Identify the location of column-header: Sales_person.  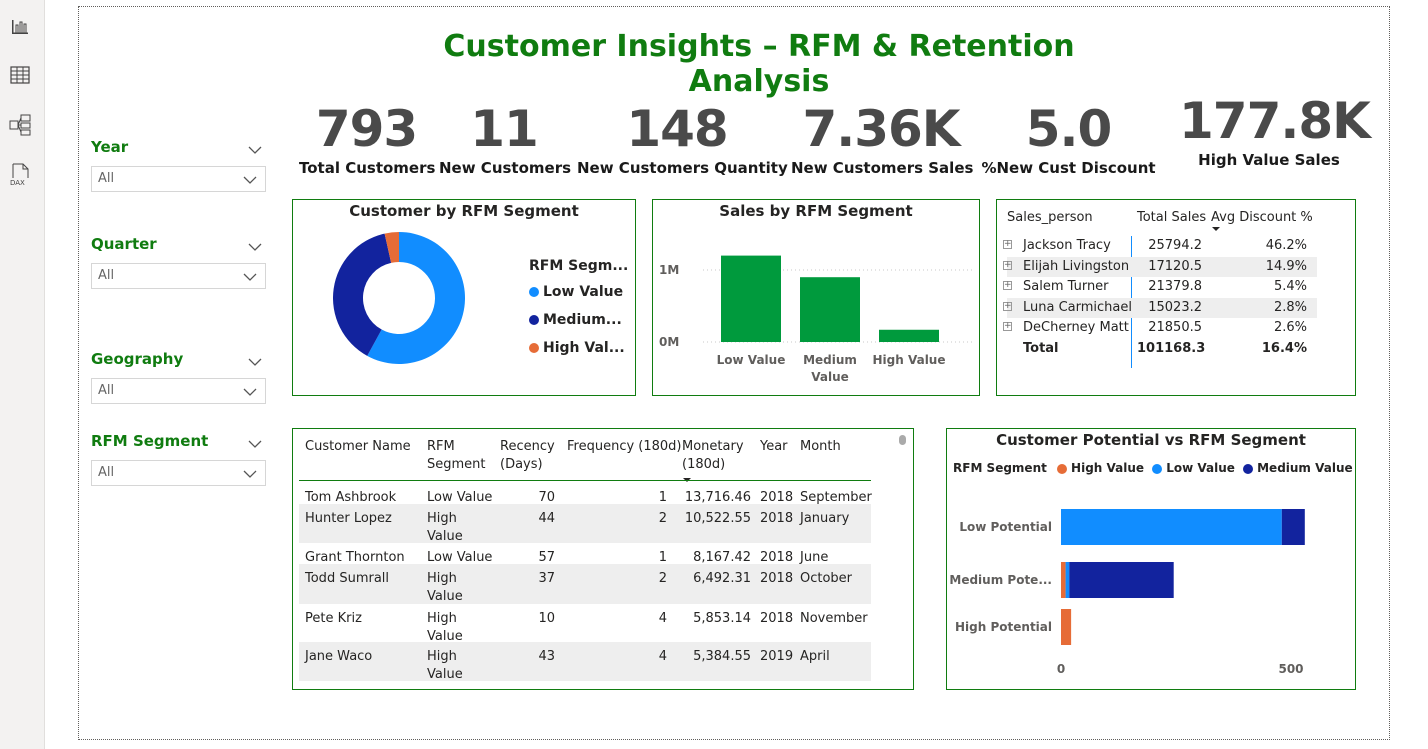
(1050, 217).